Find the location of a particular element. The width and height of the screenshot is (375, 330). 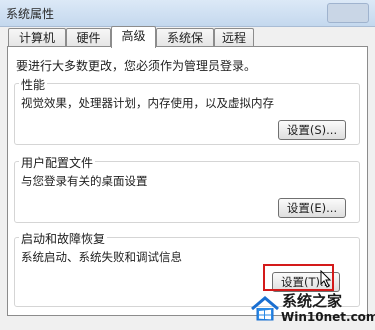

window-title: 系统属性 is located at coordinates (30, 14).